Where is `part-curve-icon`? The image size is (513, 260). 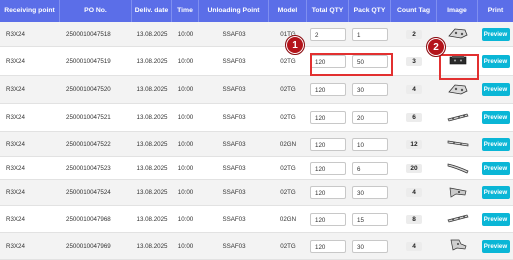 part-curve-icon is located at coordinates (458, 168).